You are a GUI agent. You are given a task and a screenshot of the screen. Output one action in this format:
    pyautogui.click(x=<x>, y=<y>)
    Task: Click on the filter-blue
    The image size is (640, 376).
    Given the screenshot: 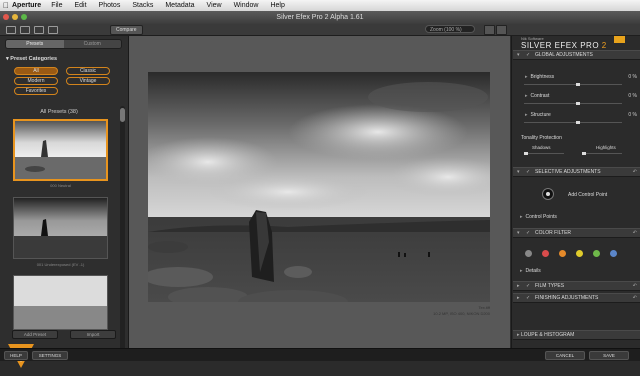 What is the action you would take?
    pyautogui.click(x=613, y=253)
    